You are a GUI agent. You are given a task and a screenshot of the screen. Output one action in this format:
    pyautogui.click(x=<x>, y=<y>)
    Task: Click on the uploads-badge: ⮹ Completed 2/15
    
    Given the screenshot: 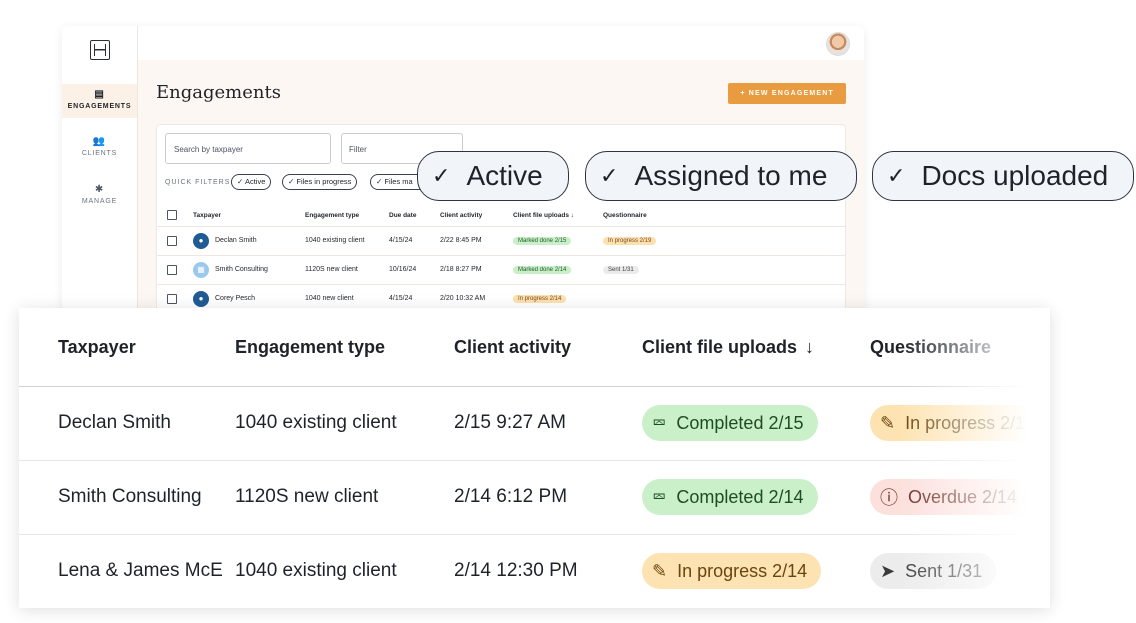 What is the action you would take?
    pyautogui.click(x=730, y=423)
    